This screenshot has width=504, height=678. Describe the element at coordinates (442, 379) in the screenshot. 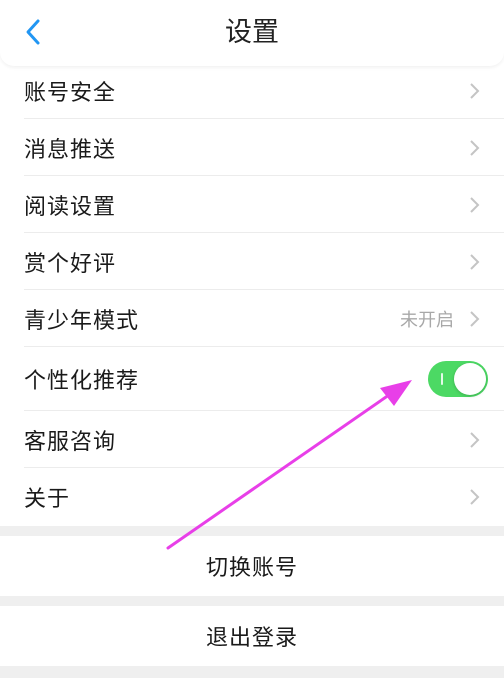

I see `toggle-on-mark` at that location.